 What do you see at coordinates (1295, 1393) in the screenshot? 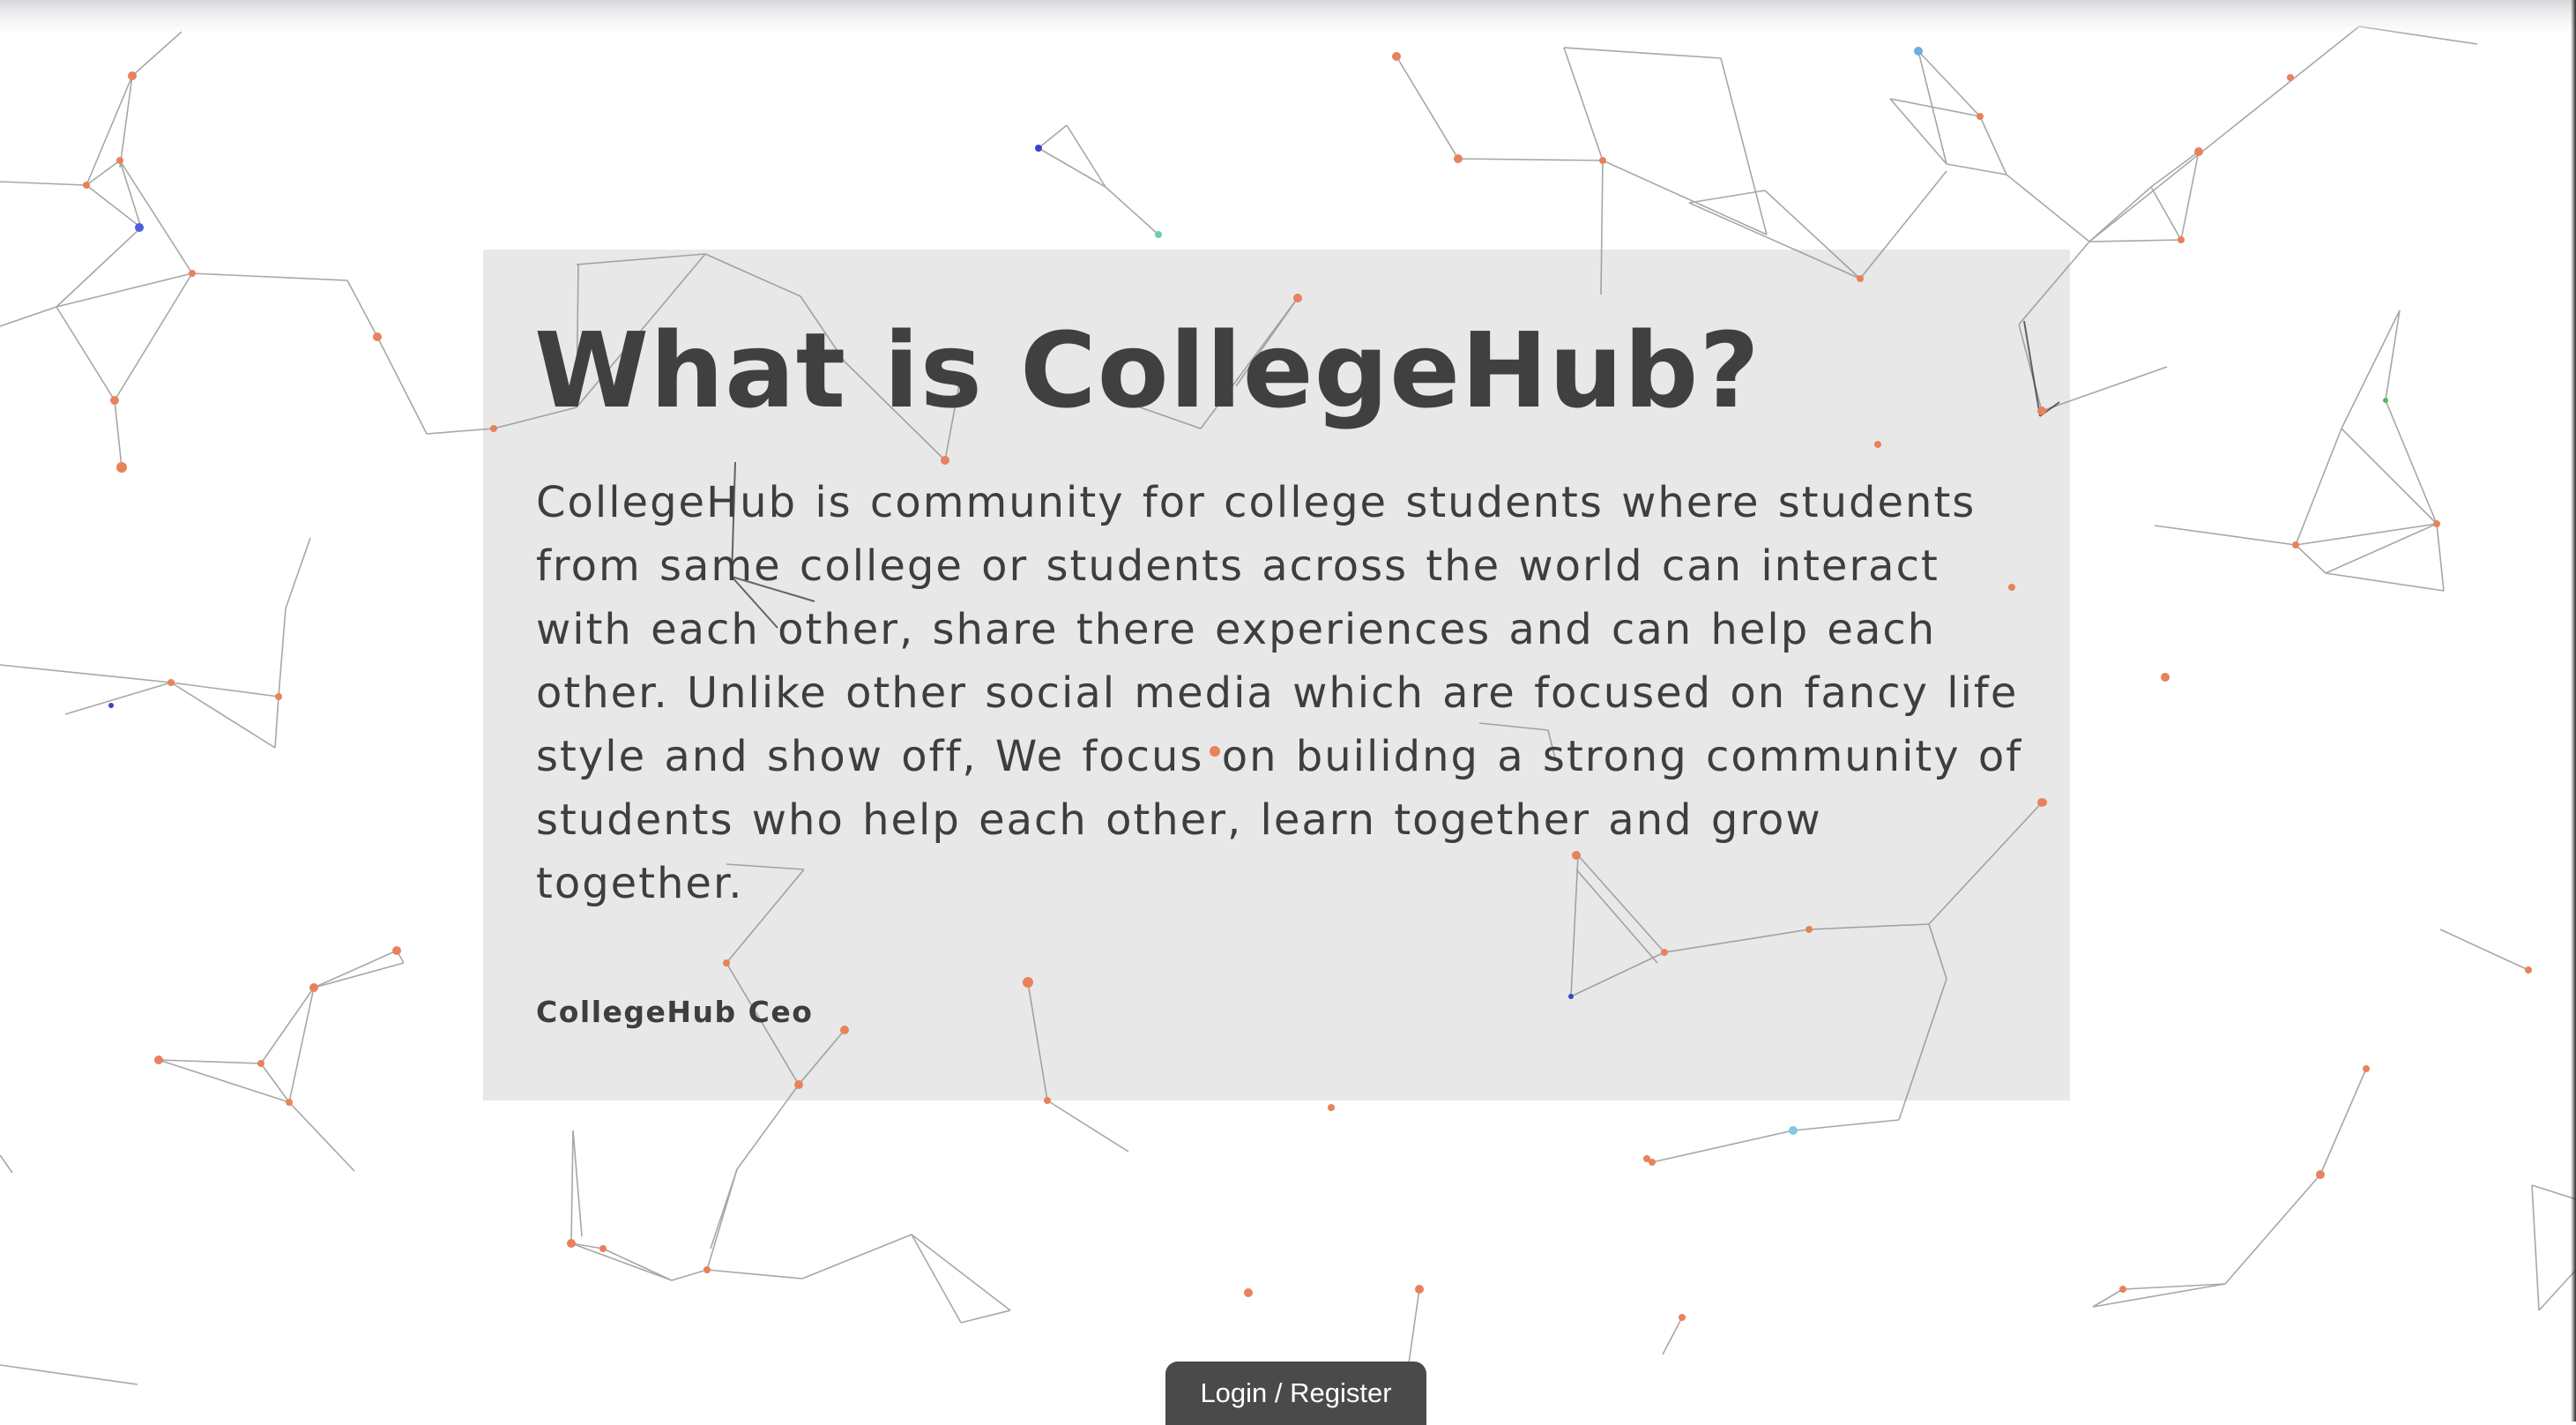
I see `login-register-button: Login / Register` at bounding box center [1295, 1393].